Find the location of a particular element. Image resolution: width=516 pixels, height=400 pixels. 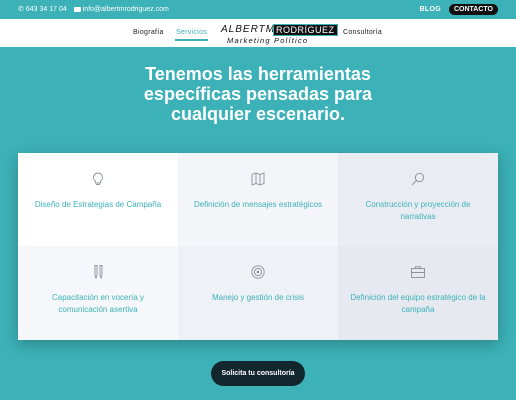

mail-icon is located at coordinates (77, 9).